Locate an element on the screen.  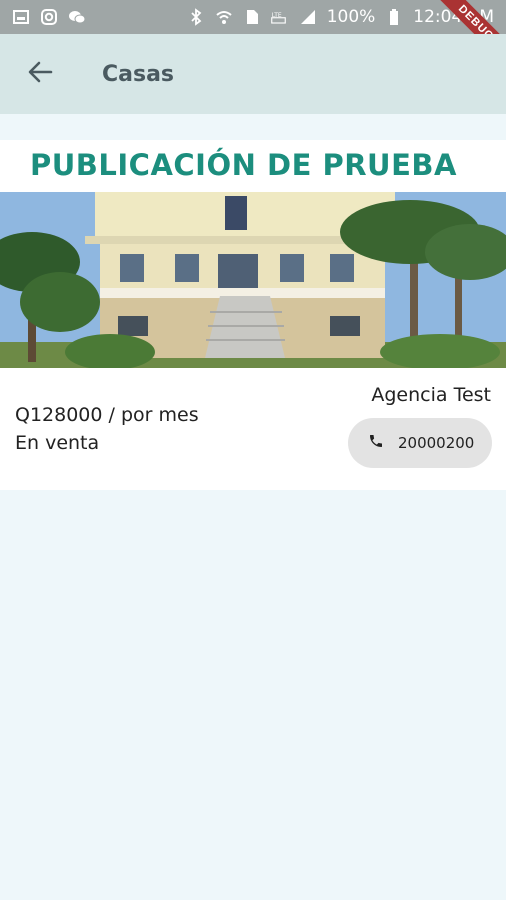
app-bar: Casas is located at coordinates (253, 74).